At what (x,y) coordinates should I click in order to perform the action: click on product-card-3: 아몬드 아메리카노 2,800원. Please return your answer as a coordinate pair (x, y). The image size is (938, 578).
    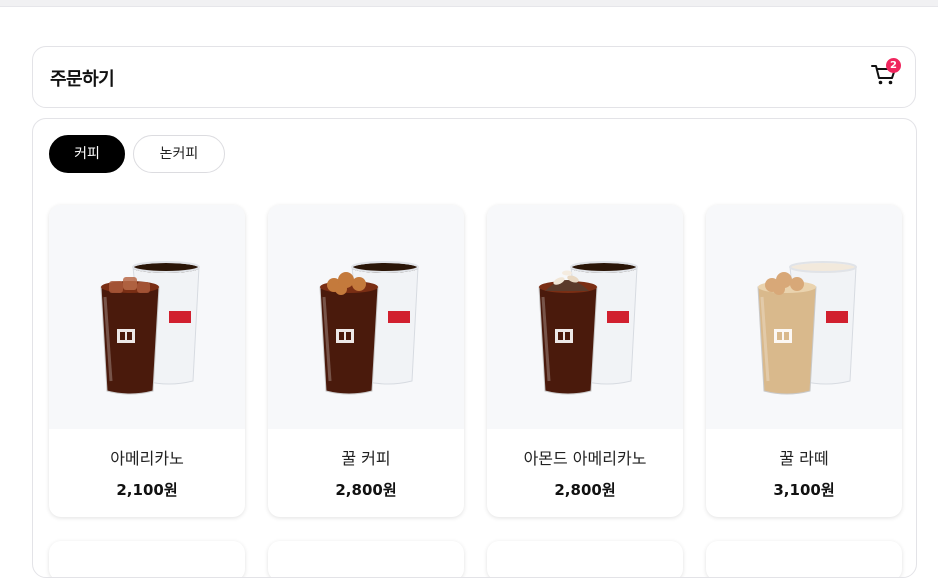
    Looking at the image, I should click on (585, 361).